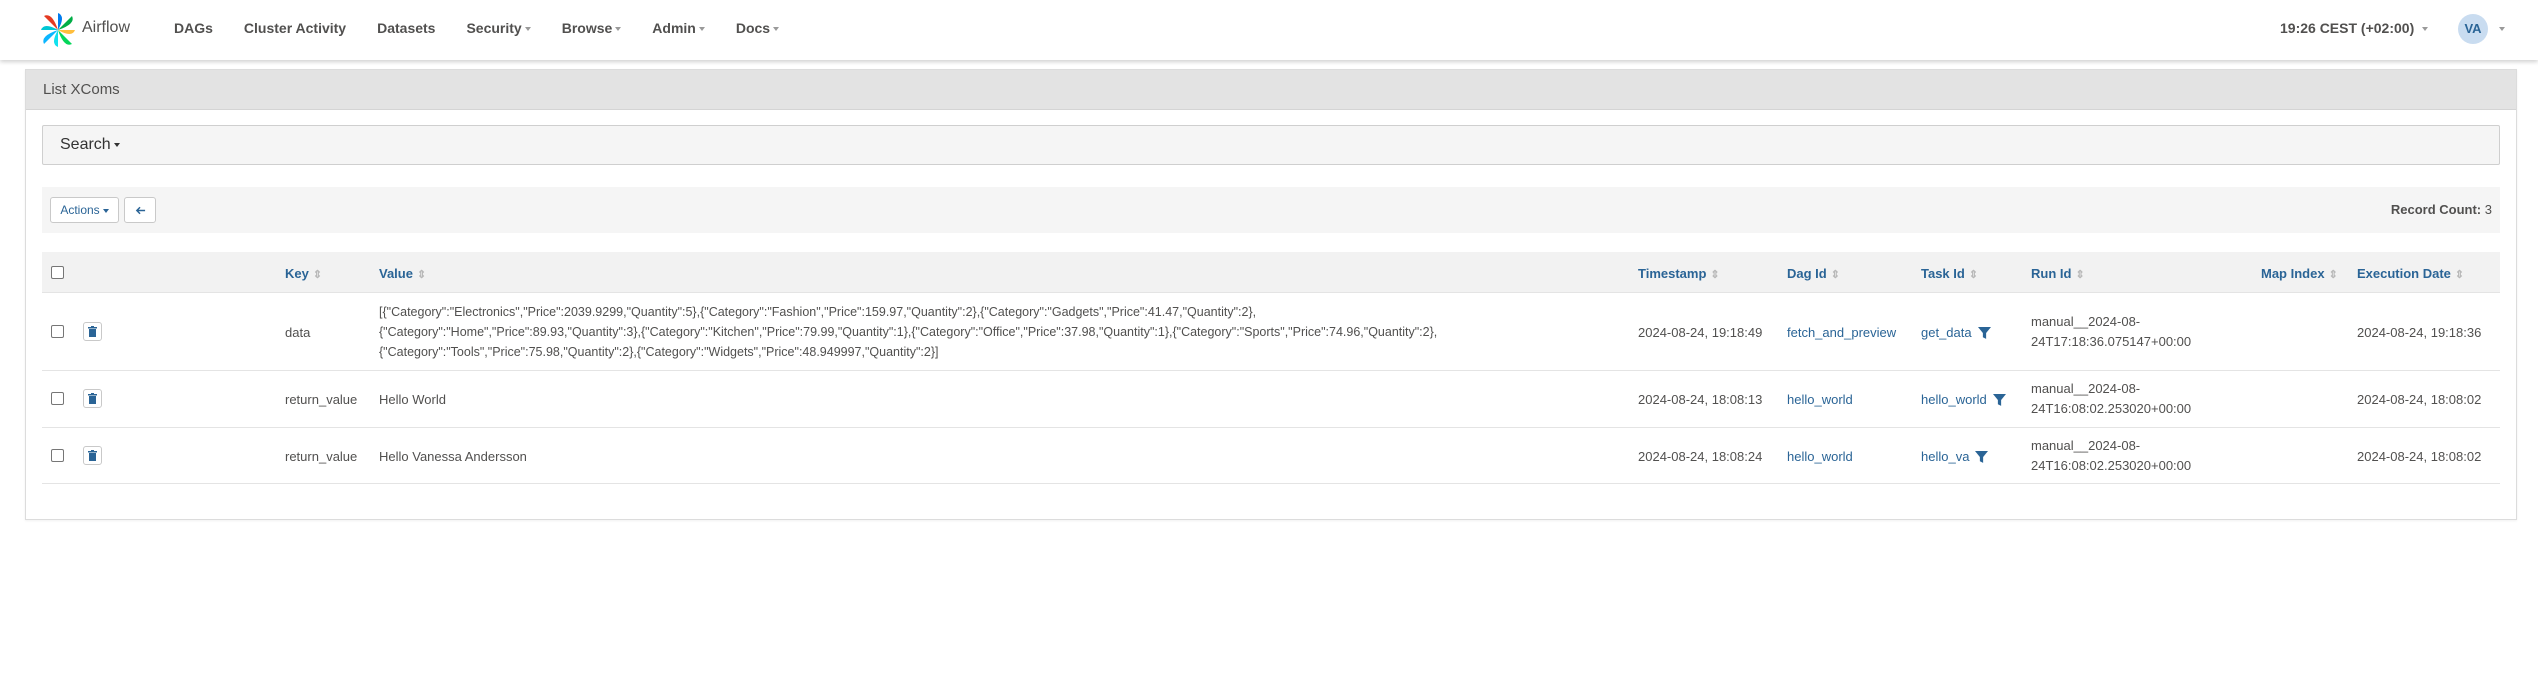 The height and width of the screenshot is (677, 2538). I want to click on column-header-label: Map Index, so click(2293, 273).